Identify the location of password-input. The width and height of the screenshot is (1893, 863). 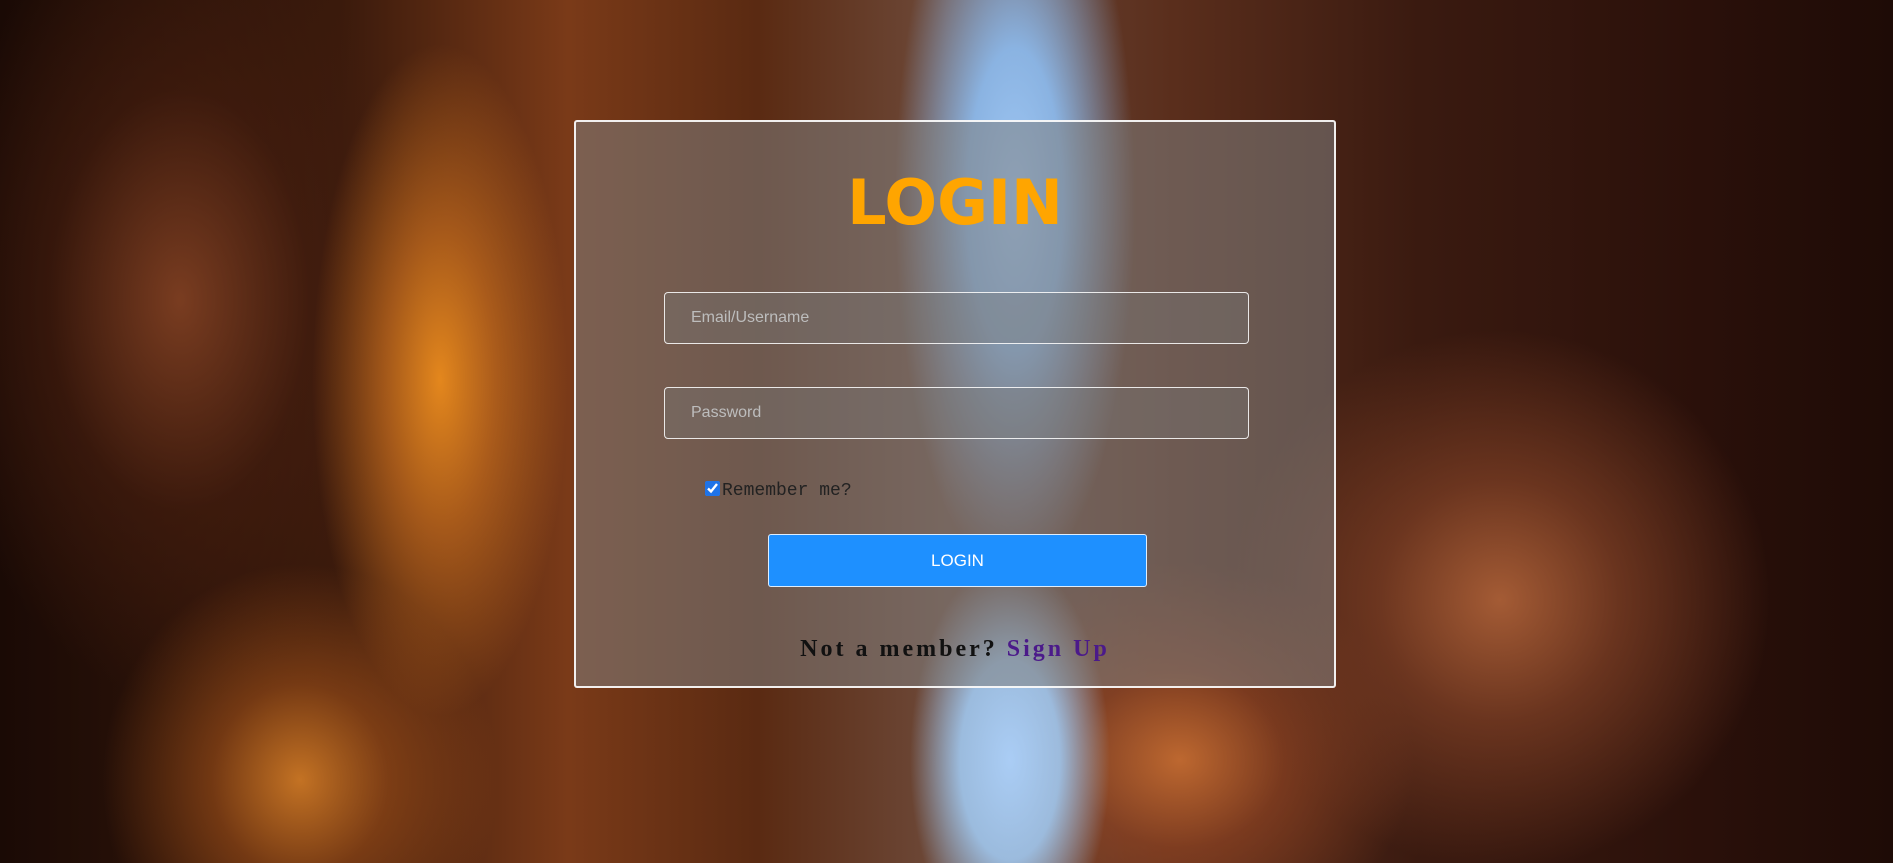
(956, 413).